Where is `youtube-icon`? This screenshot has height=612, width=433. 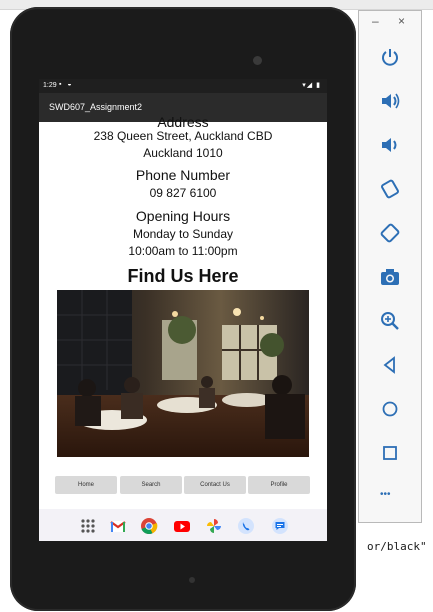
youtube-icon is located at coordinates (182, 526).